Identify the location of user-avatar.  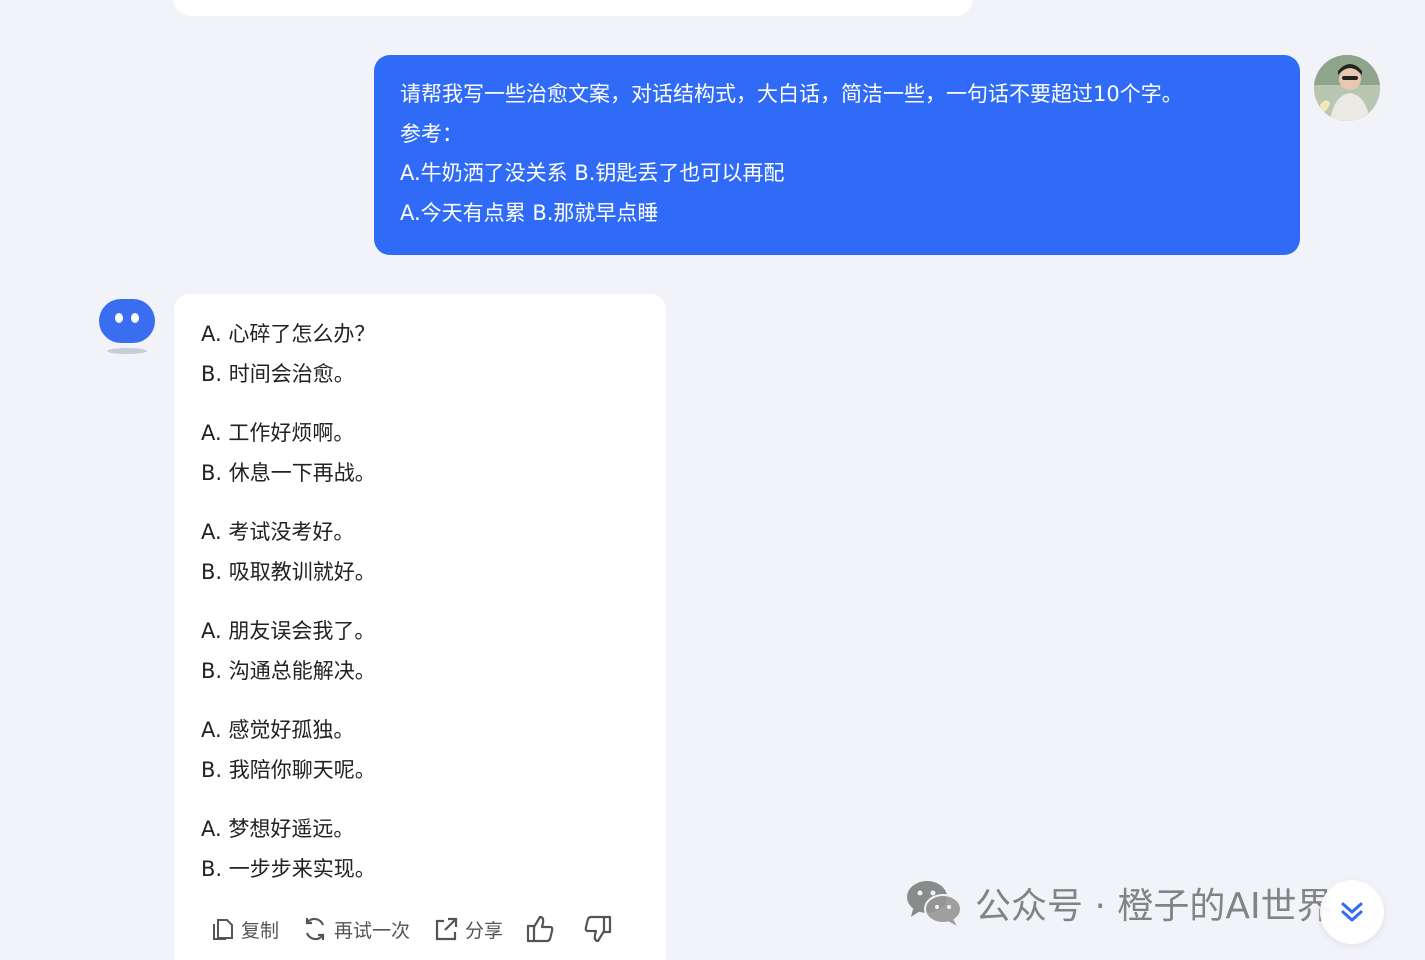
(1347, 88).